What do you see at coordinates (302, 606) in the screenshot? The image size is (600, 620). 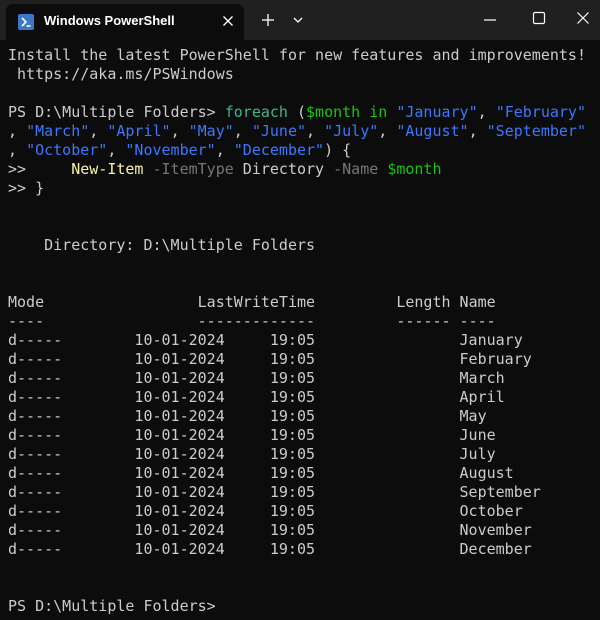 I see `final-prompt: PS D:\Multiple Folders>` at bounding box center [302, 606].